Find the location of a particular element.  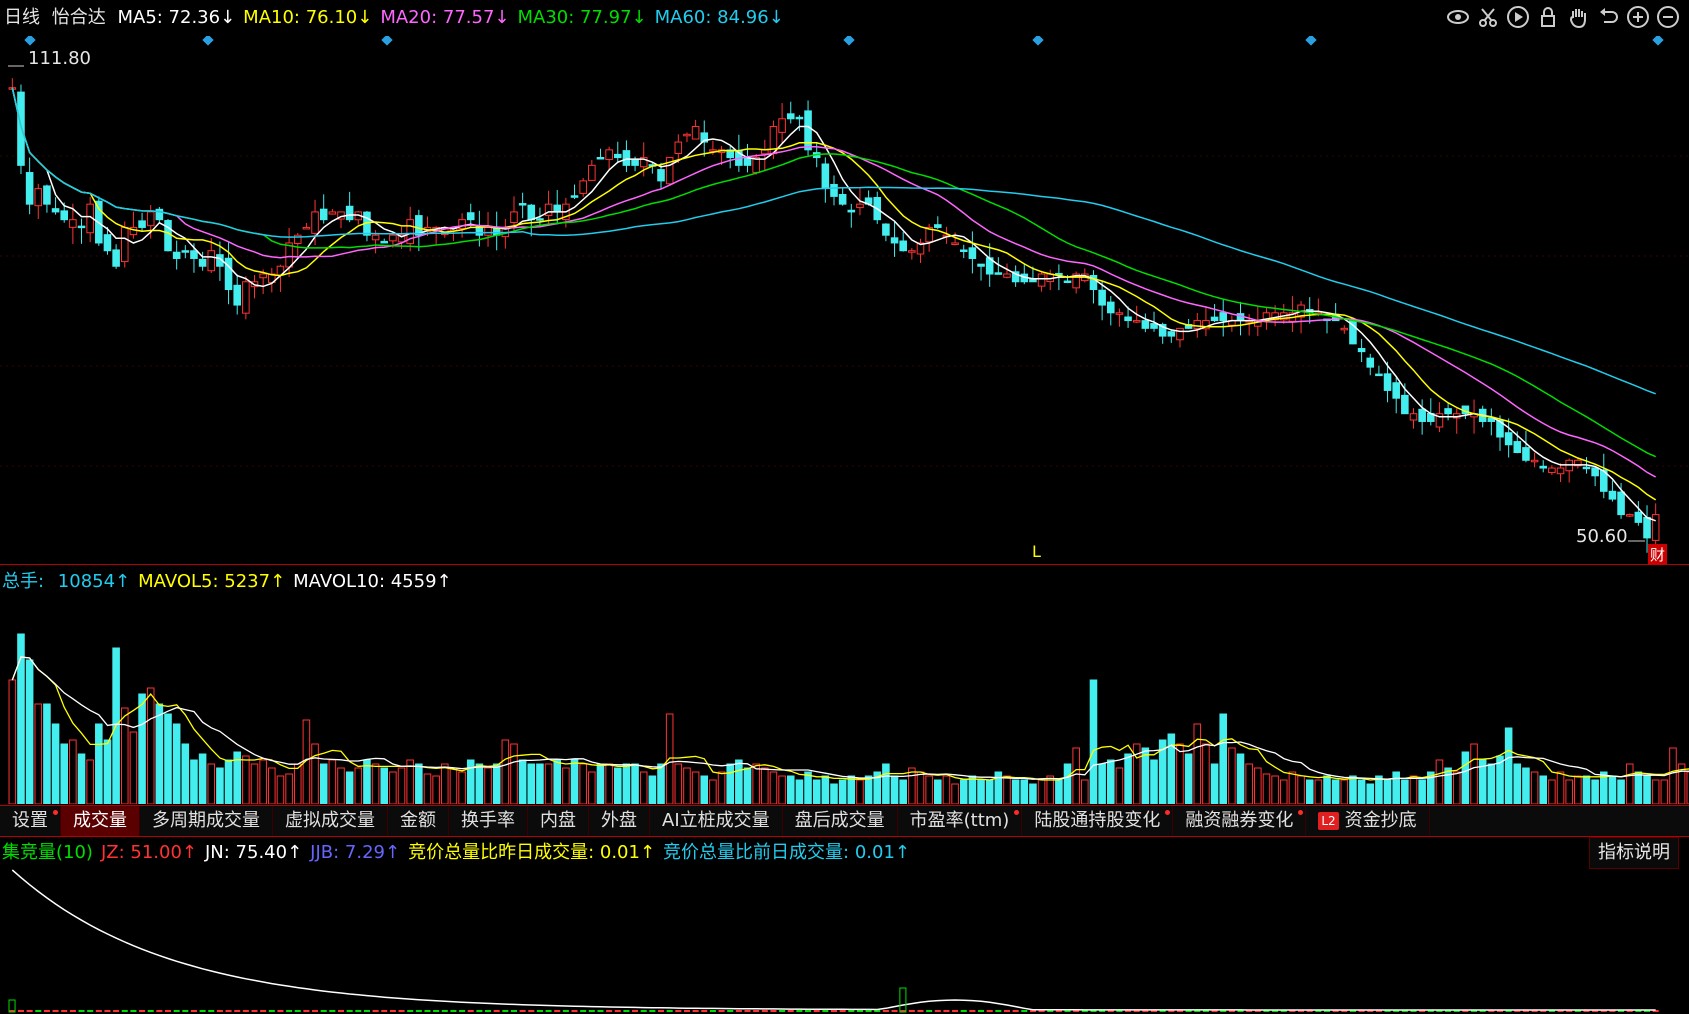

tab-label: 内盘 is located at coordinates (558, 820).